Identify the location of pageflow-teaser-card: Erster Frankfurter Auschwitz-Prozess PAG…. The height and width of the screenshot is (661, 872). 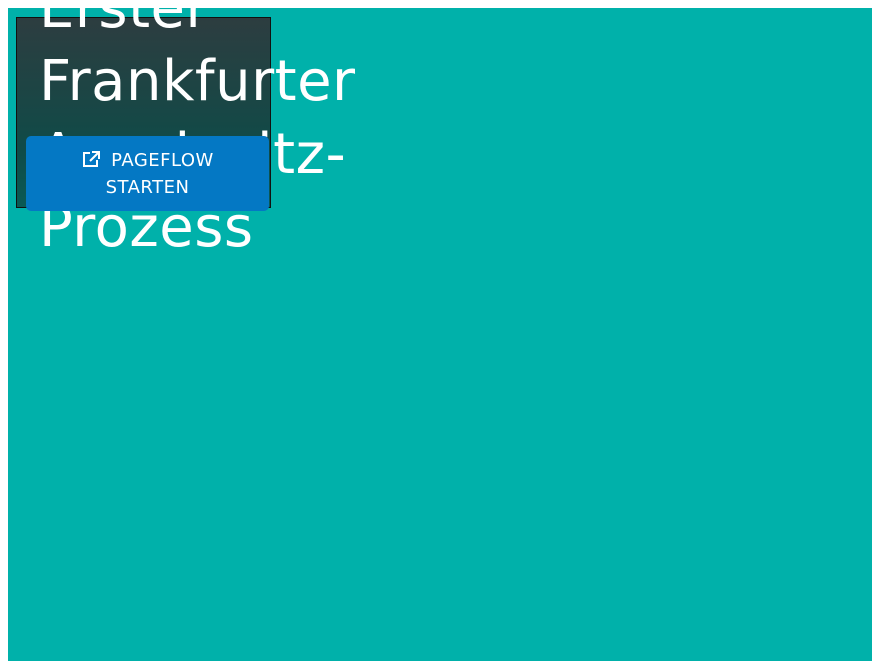
(185, 134).